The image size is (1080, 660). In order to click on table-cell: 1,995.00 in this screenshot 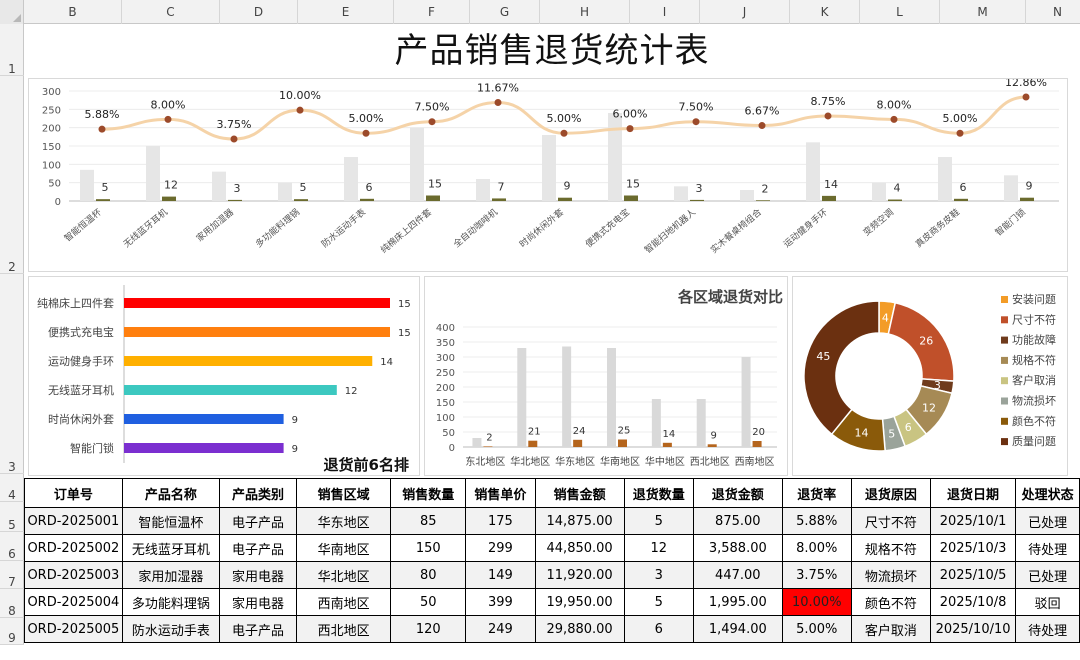, I will do `click(737, 602)`.